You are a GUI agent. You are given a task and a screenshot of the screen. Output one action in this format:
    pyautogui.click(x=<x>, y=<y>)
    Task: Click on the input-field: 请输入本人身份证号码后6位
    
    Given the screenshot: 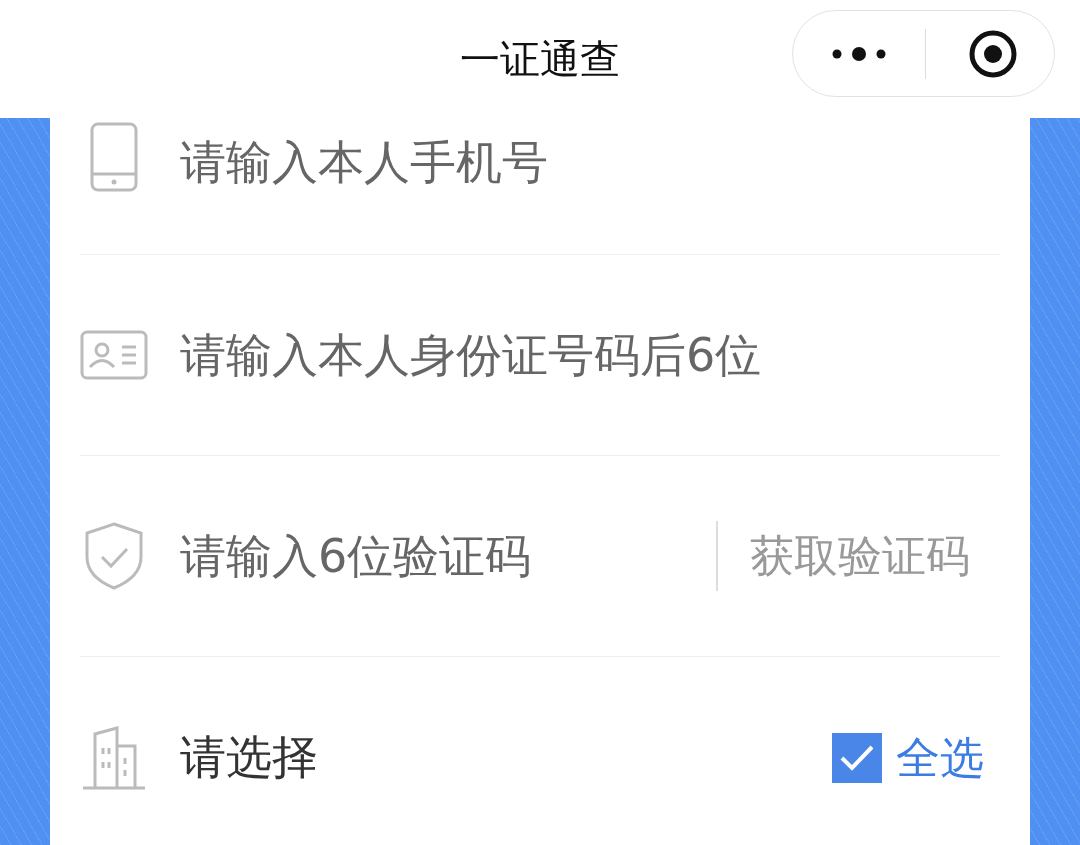 What is the action you would take?
    pyautogui.click(x=590, y=355)
    